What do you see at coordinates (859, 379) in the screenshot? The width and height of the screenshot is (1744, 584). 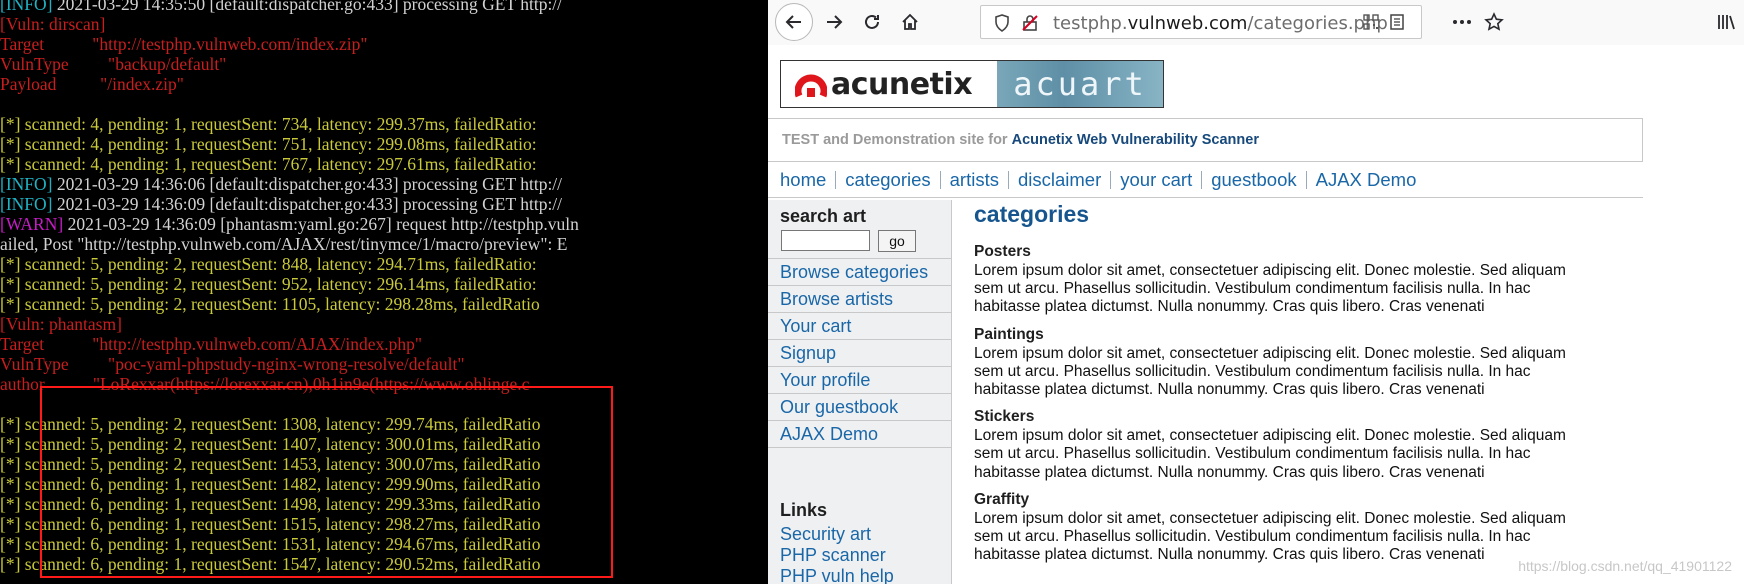 I see `sidebar-link-your-profile: Your profile` at bounding box center [859, 379].